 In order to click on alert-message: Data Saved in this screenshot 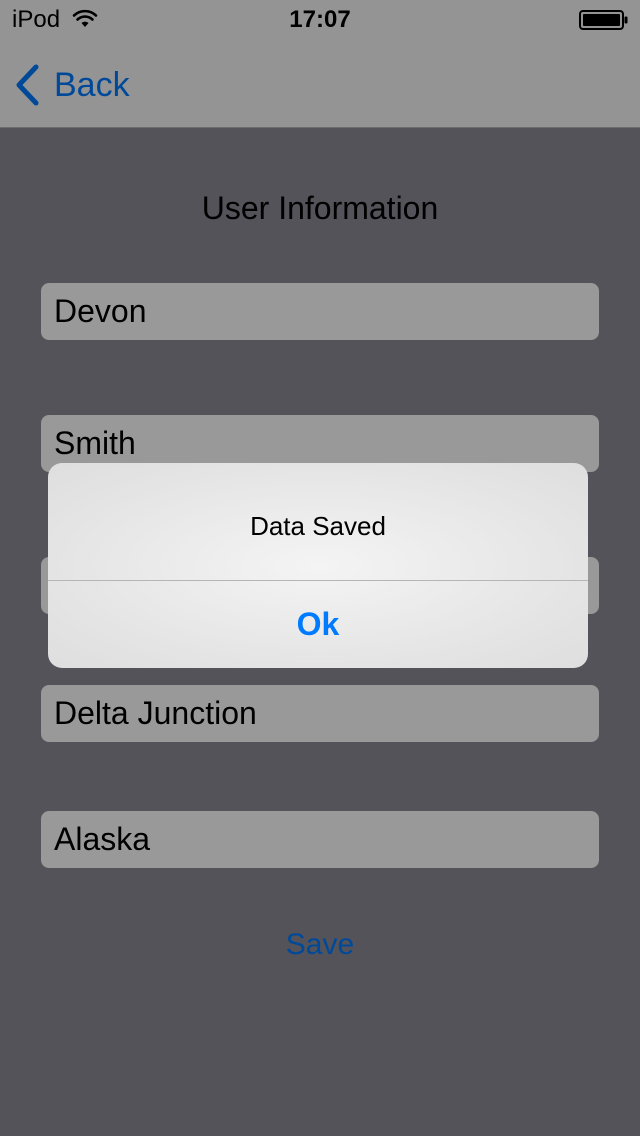, I will do `click(318, 526)`.